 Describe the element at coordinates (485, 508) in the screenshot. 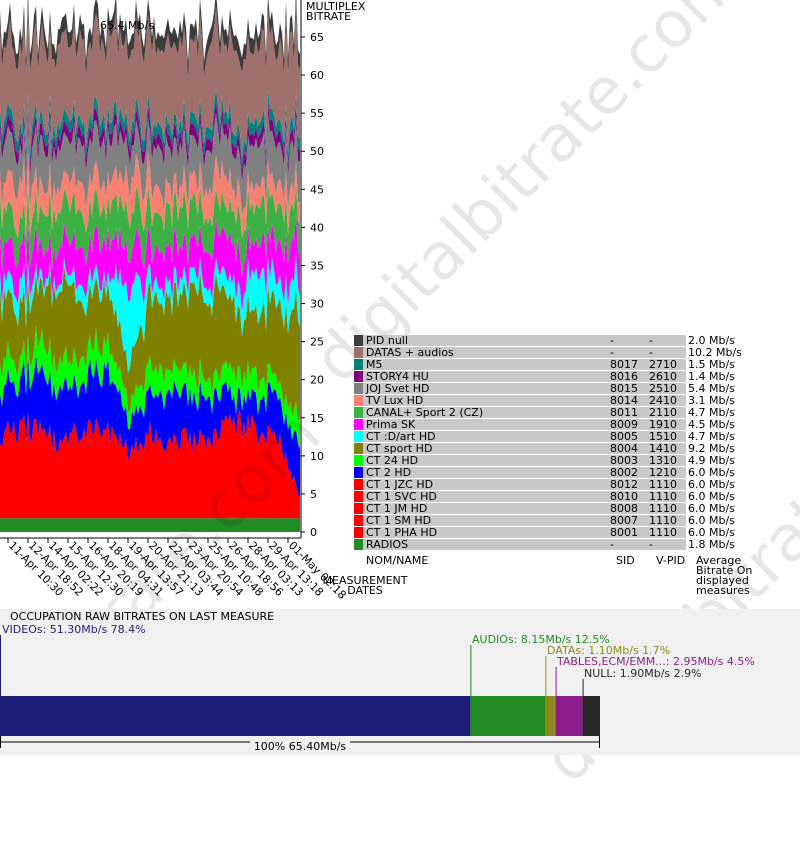

I see `legend-name: CT 1 JM HD` at that location.